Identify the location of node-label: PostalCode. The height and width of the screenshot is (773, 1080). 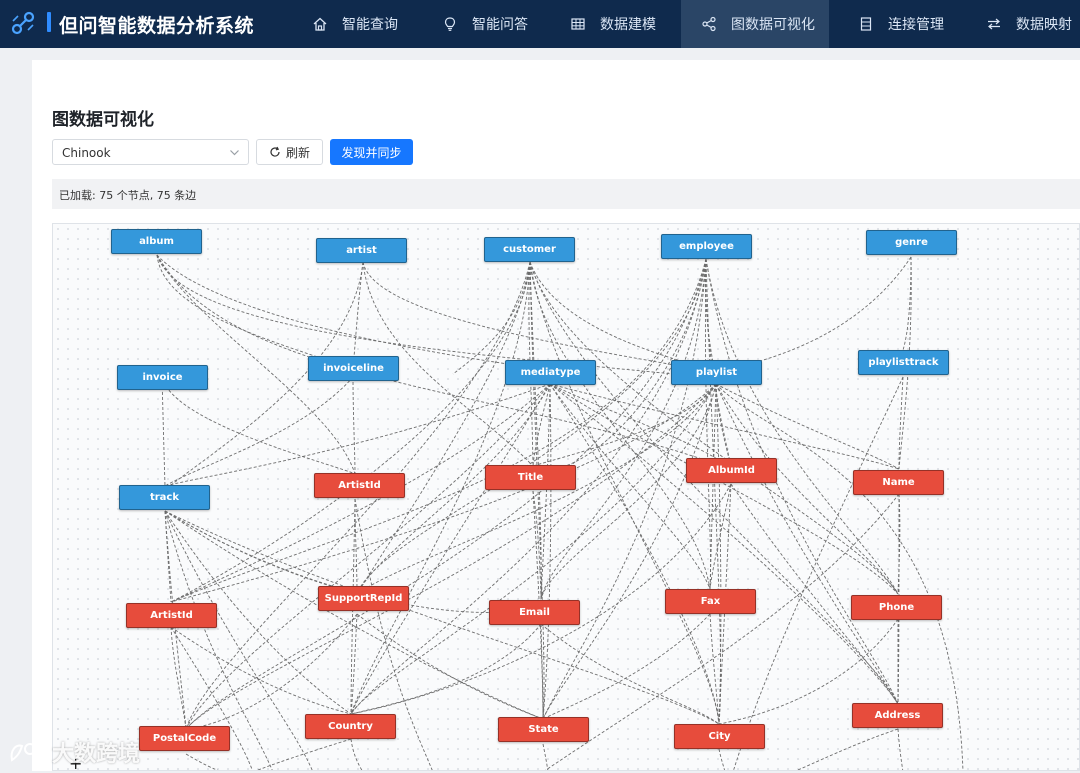
(184, 738).